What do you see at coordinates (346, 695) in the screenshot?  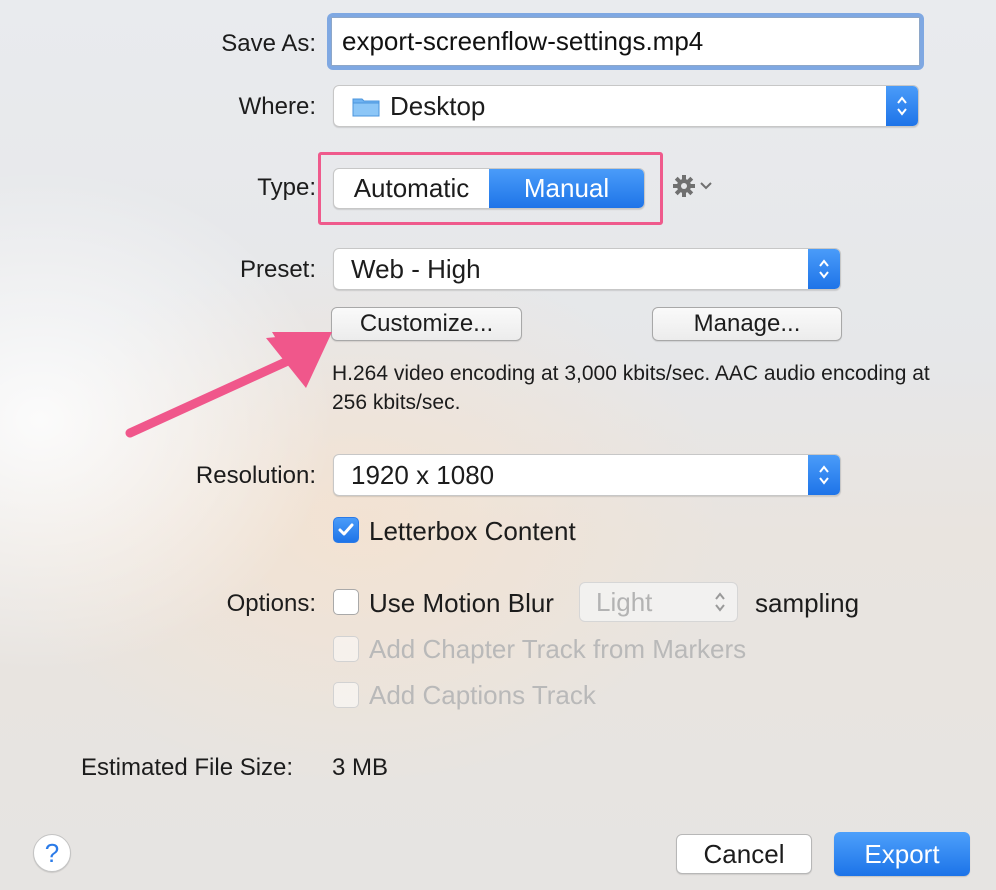 I see `captions-track-checkbox` at bounding box center [346, 695].